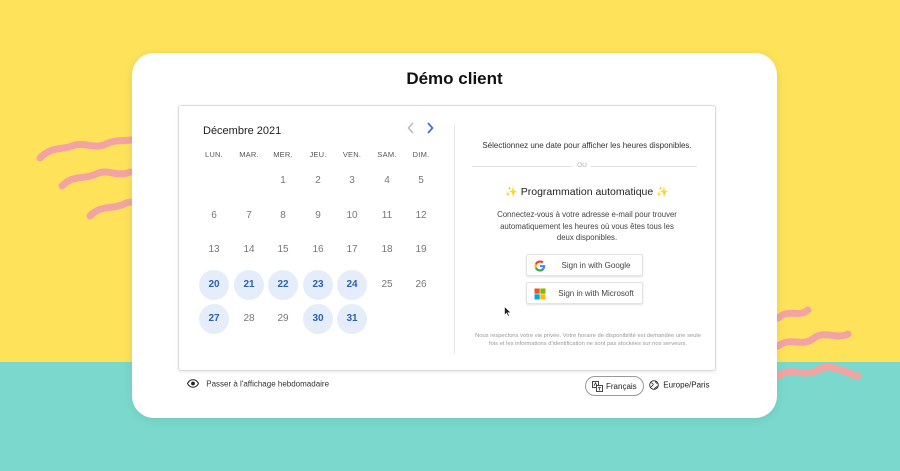 The width and height of the screenshot is (900, 471). What do you see at coordinates (387, 284) in the screenshot?
I see `calendar-day: 25` at bounding box center [387, 284].